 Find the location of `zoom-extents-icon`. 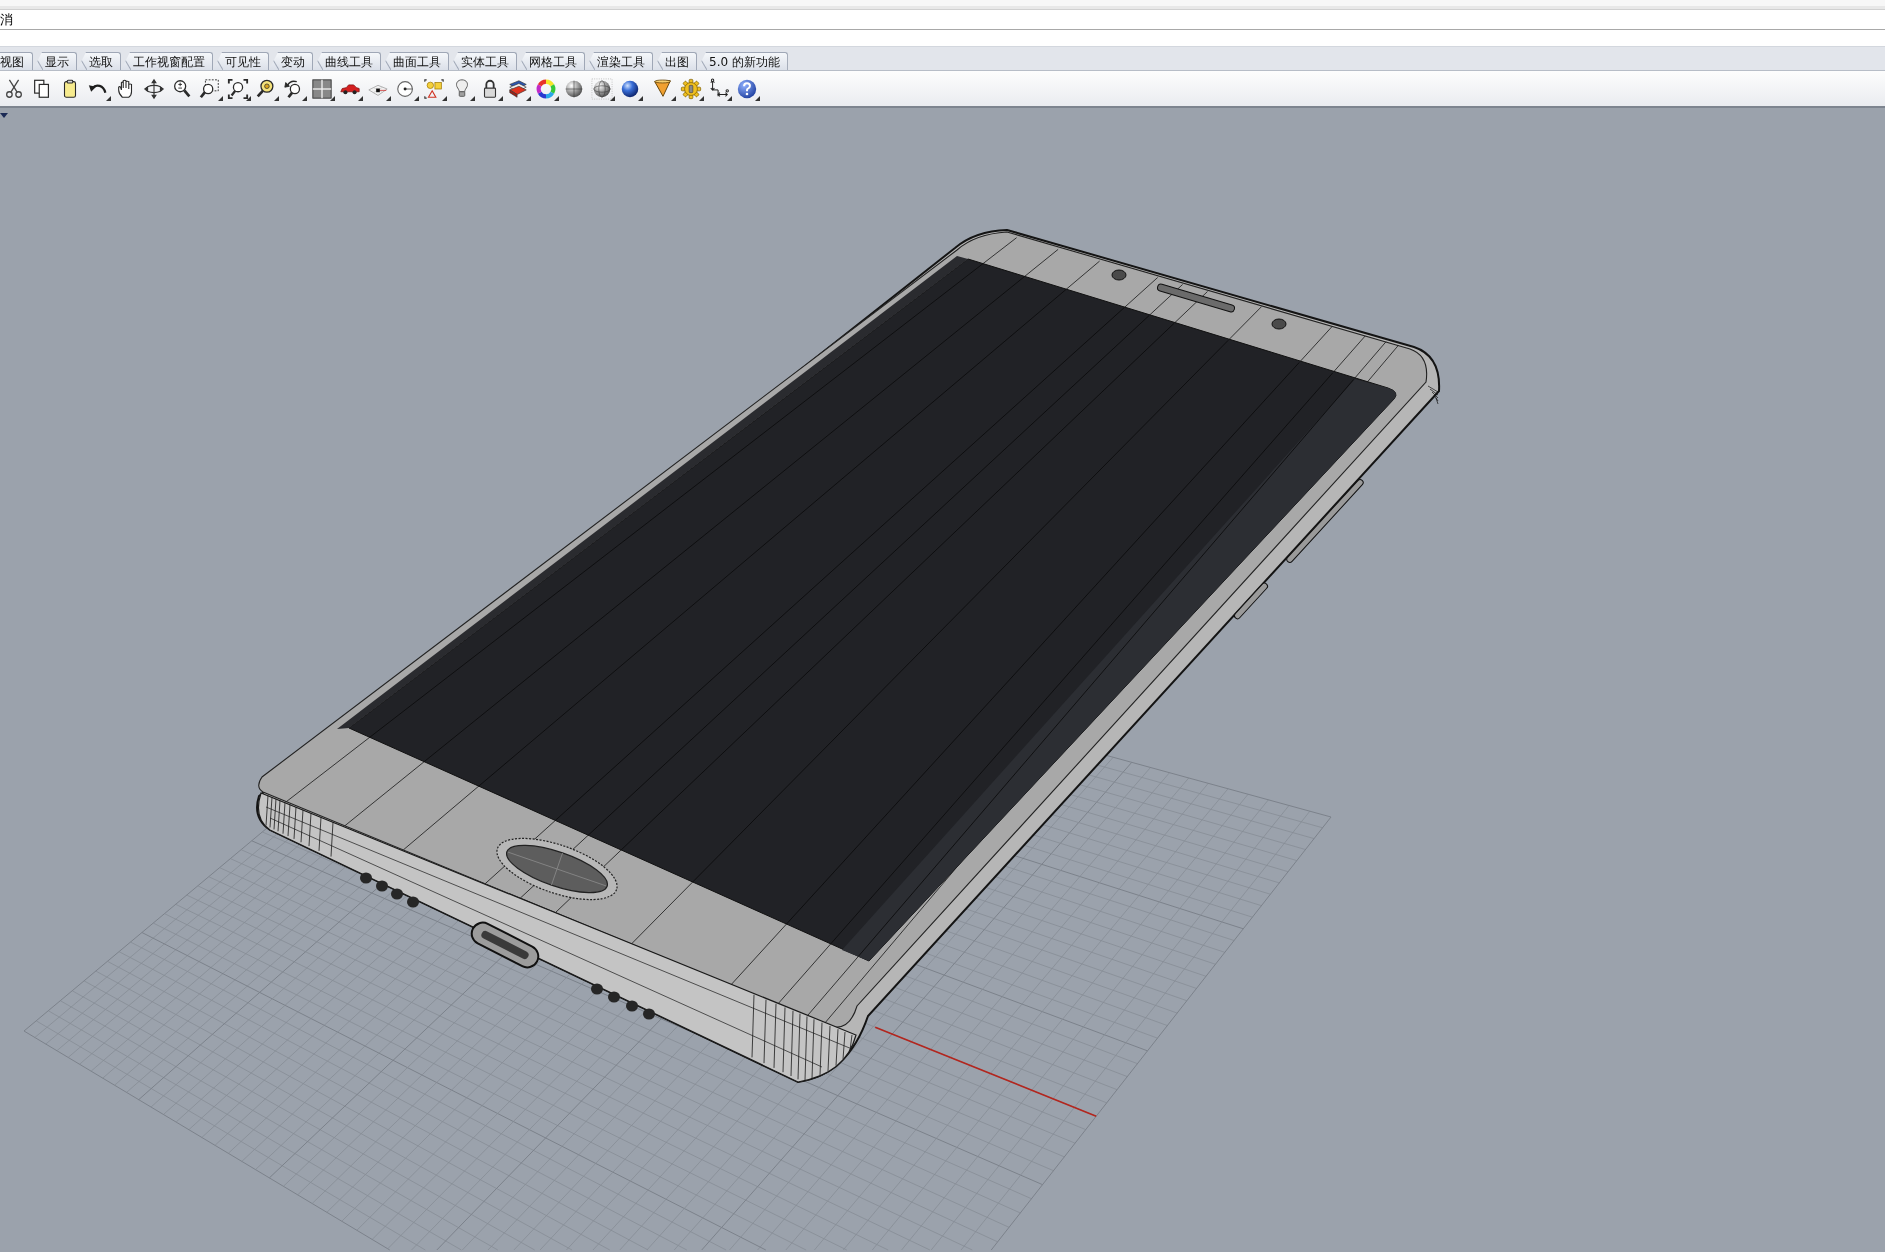

zoom-extents-icon is located at coordinates (238, 88).